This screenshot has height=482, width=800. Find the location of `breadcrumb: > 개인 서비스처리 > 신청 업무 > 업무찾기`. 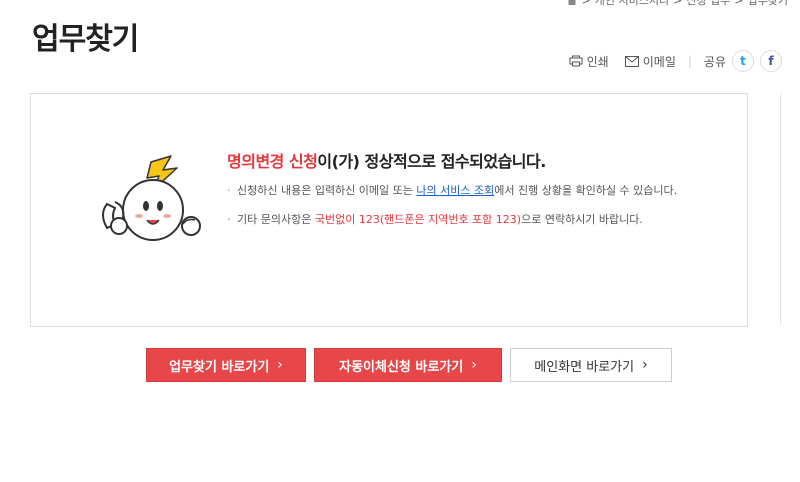

breadcrumb: > 개인 서비스처리 > 신청 업무 > 업무찾기 is located at coordinates (677, 4).